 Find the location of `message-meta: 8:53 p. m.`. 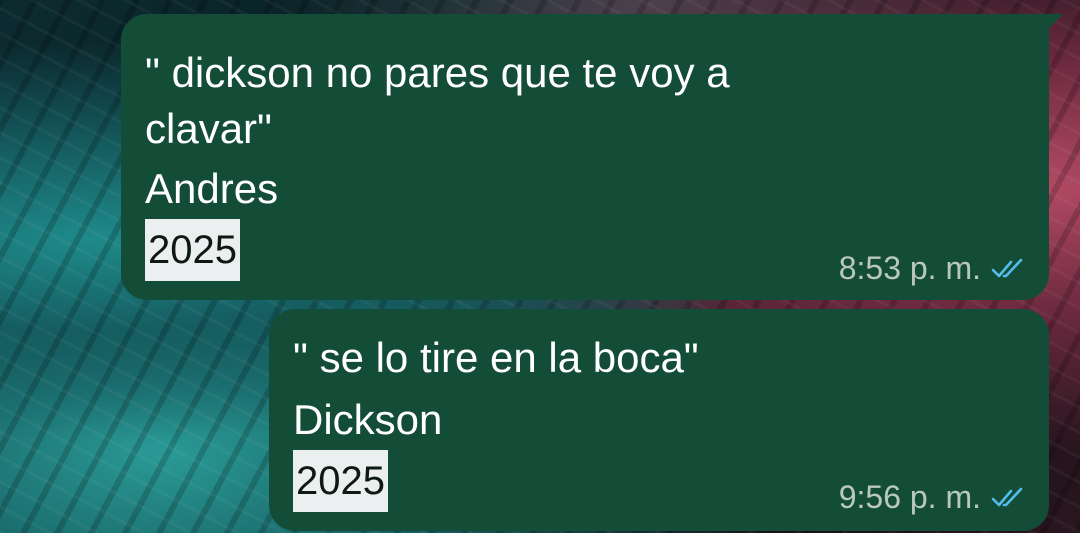

message-meta: 8:53 p. m. is located at coordinates (933, 268).